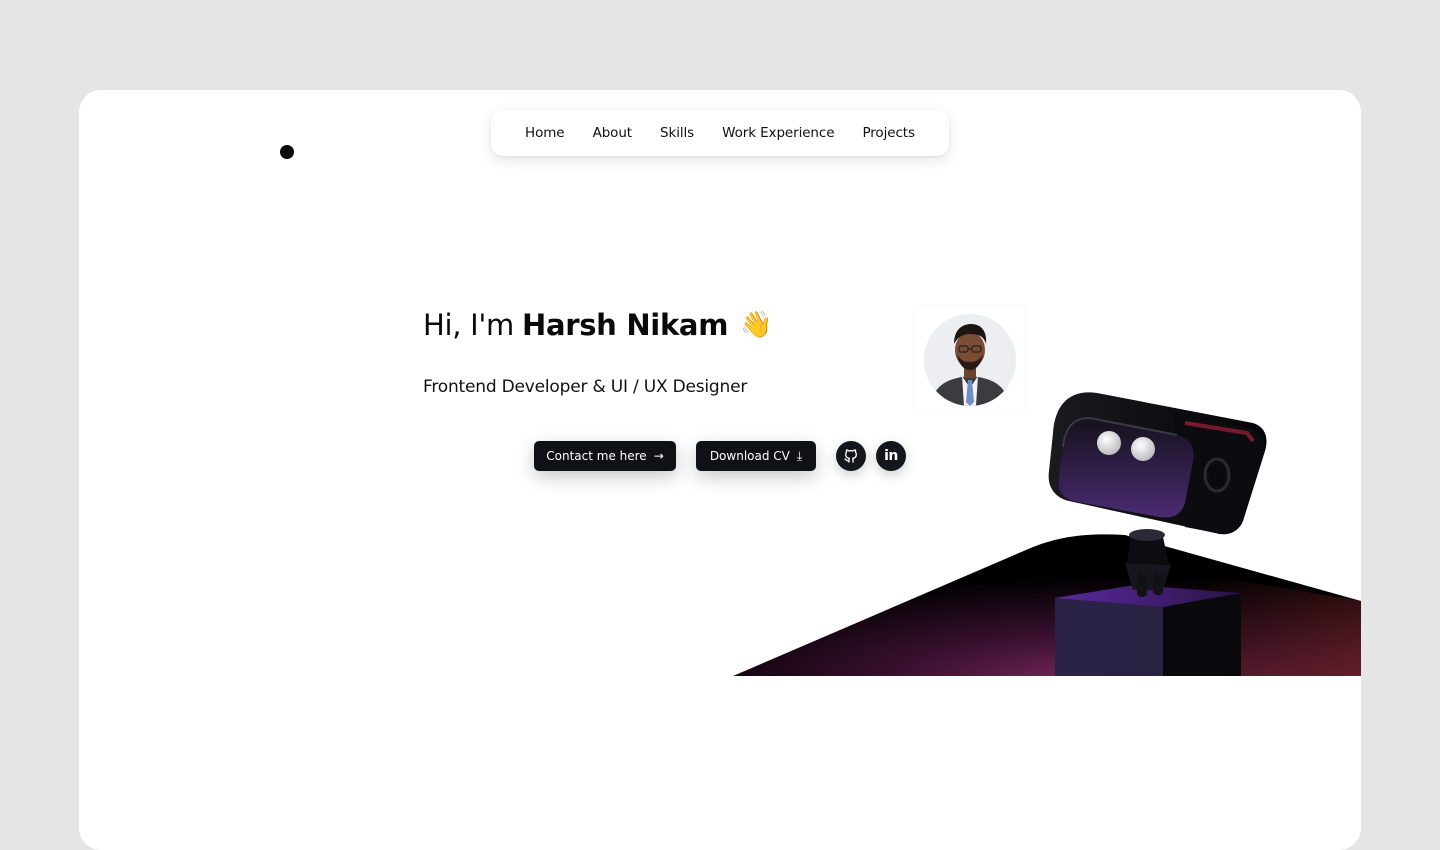 Image resolution: width=1440 pixels, height=850 pixels. I want to click on nav-work-experience: Work Experience, so click(778, 133).